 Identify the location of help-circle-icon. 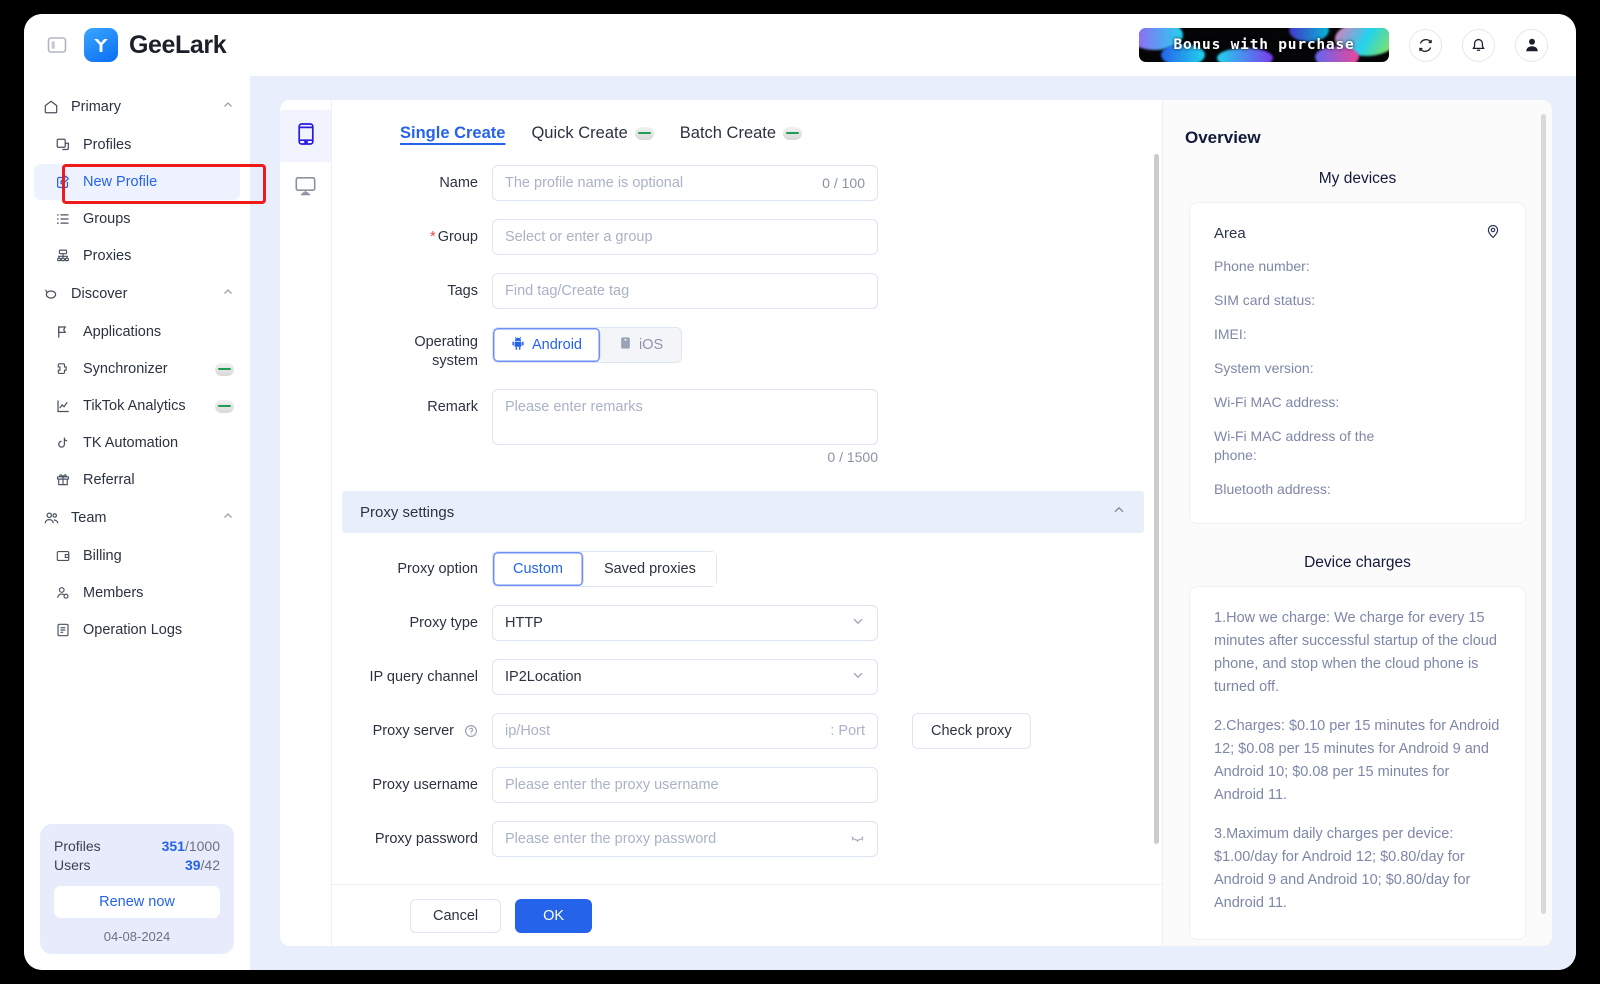
(471, 731).